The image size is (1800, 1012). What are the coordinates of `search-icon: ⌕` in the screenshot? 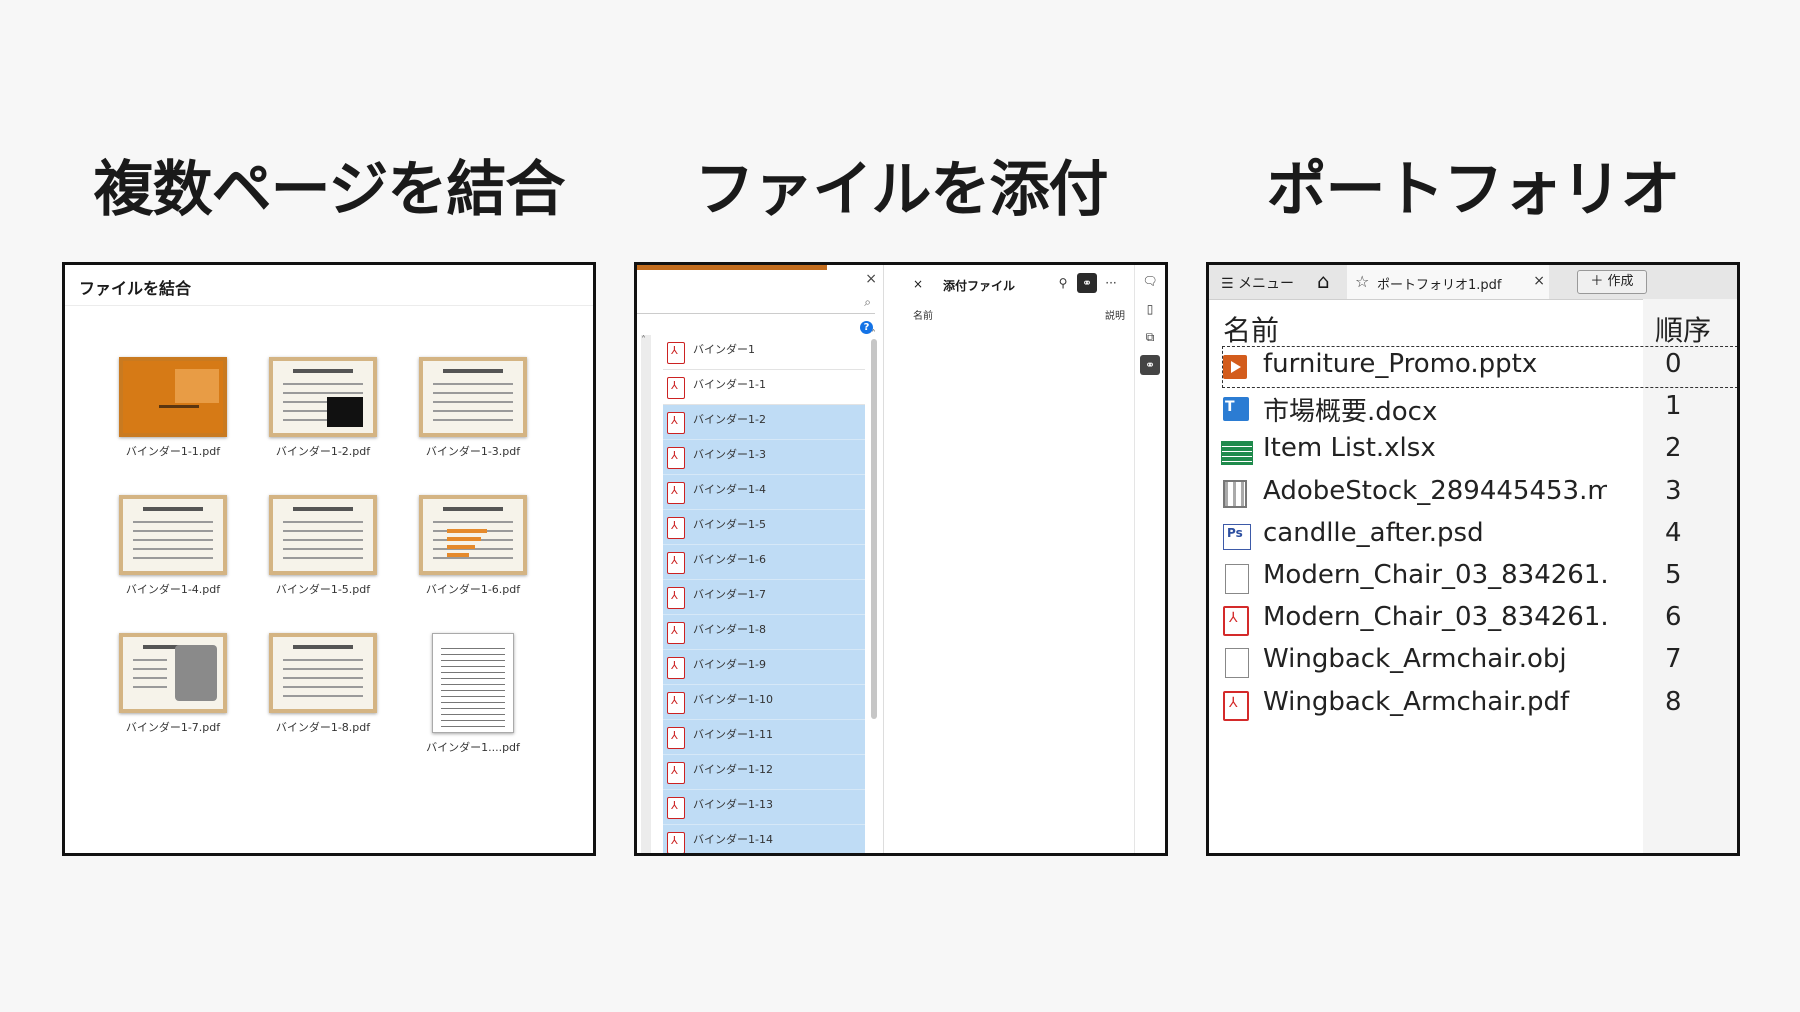 It's located at (867, 302).